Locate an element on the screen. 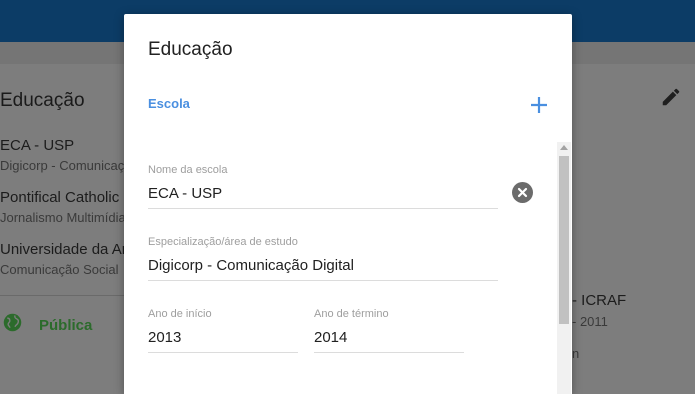  end-year-input: 2014 is located at coordinates (389, 341).